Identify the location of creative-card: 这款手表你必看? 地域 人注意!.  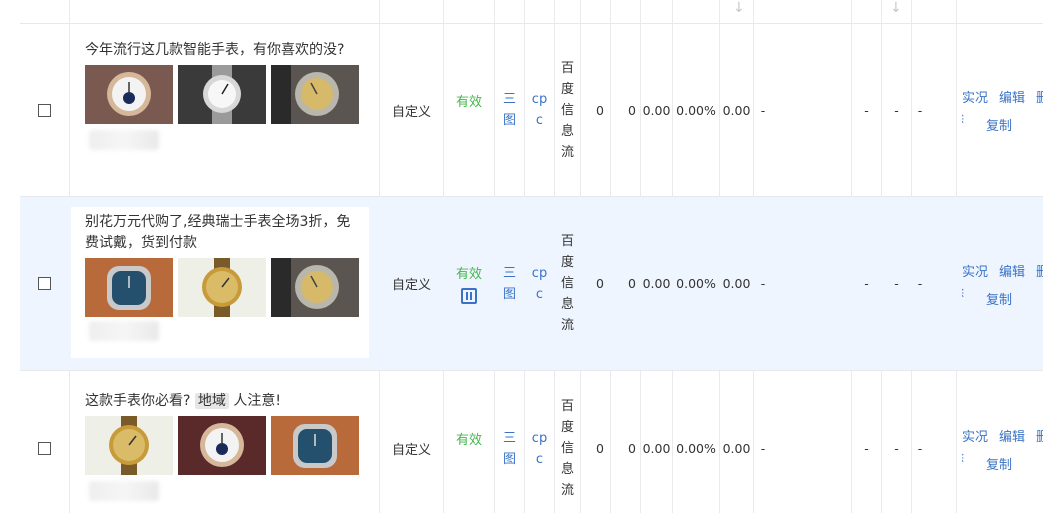
(220, 446).